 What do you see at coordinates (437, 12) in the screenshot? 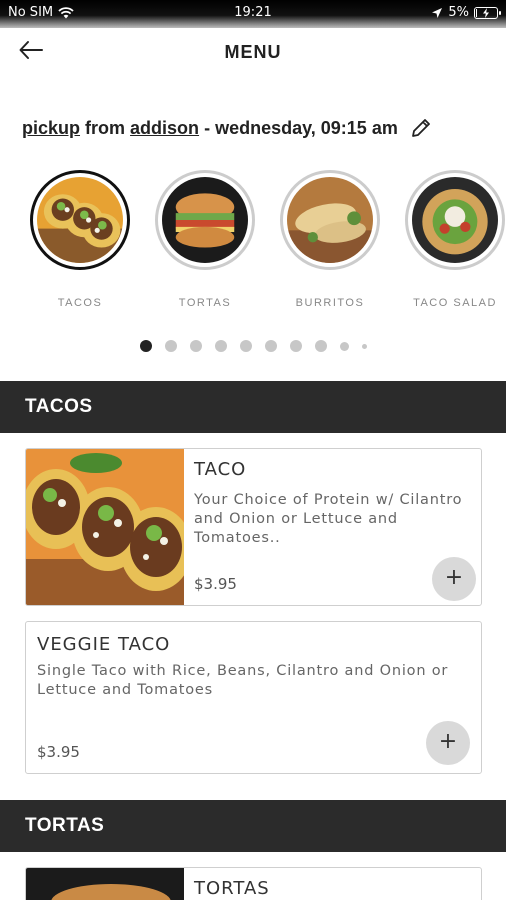
I see `location-arrow-icon` at bounding box center [437, 12].